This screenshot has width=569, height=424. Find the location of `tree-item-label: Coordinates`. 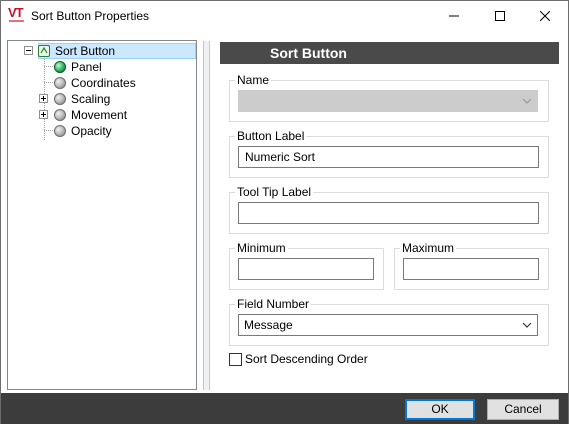

tree-item-label: Coordinates is located at coordinates (103, 83).